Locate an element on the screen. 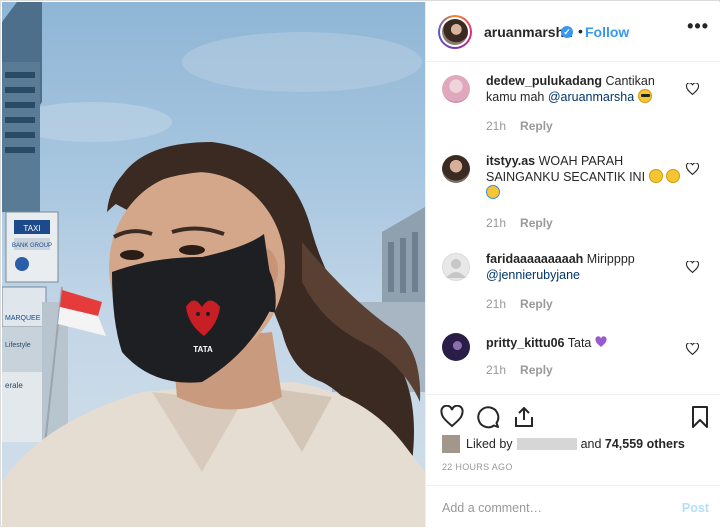 The height and width of the screenshot is (530, 720). commenter-avatar-default is located at coordinates (456, 267).